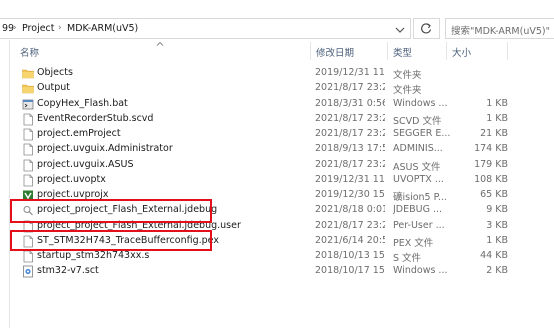 The image size is (554, 328). Describe the element at coordinates (71, 179) in the screenshot. I see `file-name: project.uvoptx` at that location.